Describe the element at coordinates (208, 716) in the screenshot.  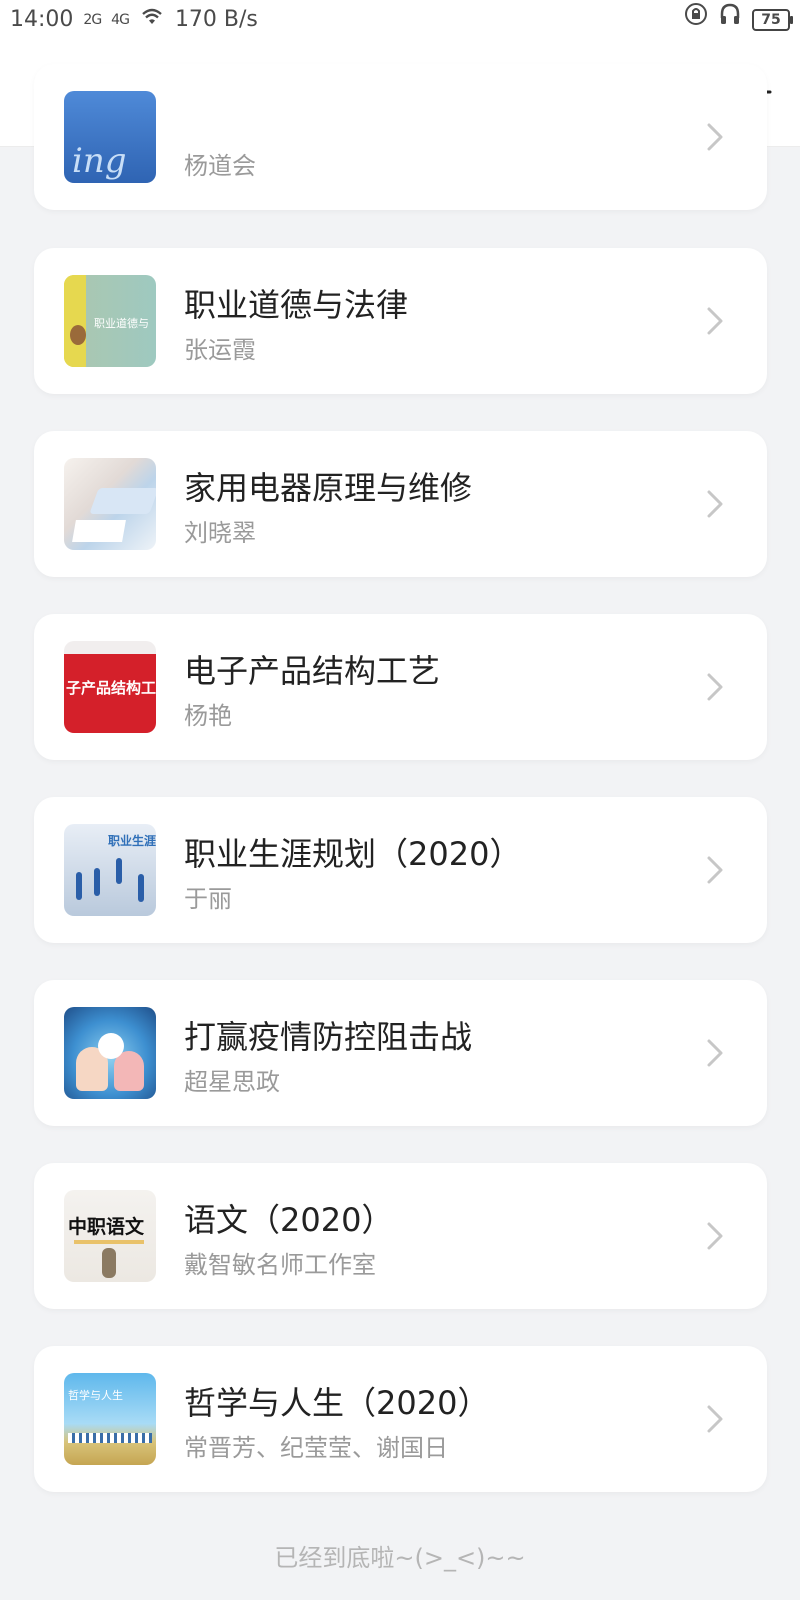
I see `course-teacher: 杨艳` at that location.